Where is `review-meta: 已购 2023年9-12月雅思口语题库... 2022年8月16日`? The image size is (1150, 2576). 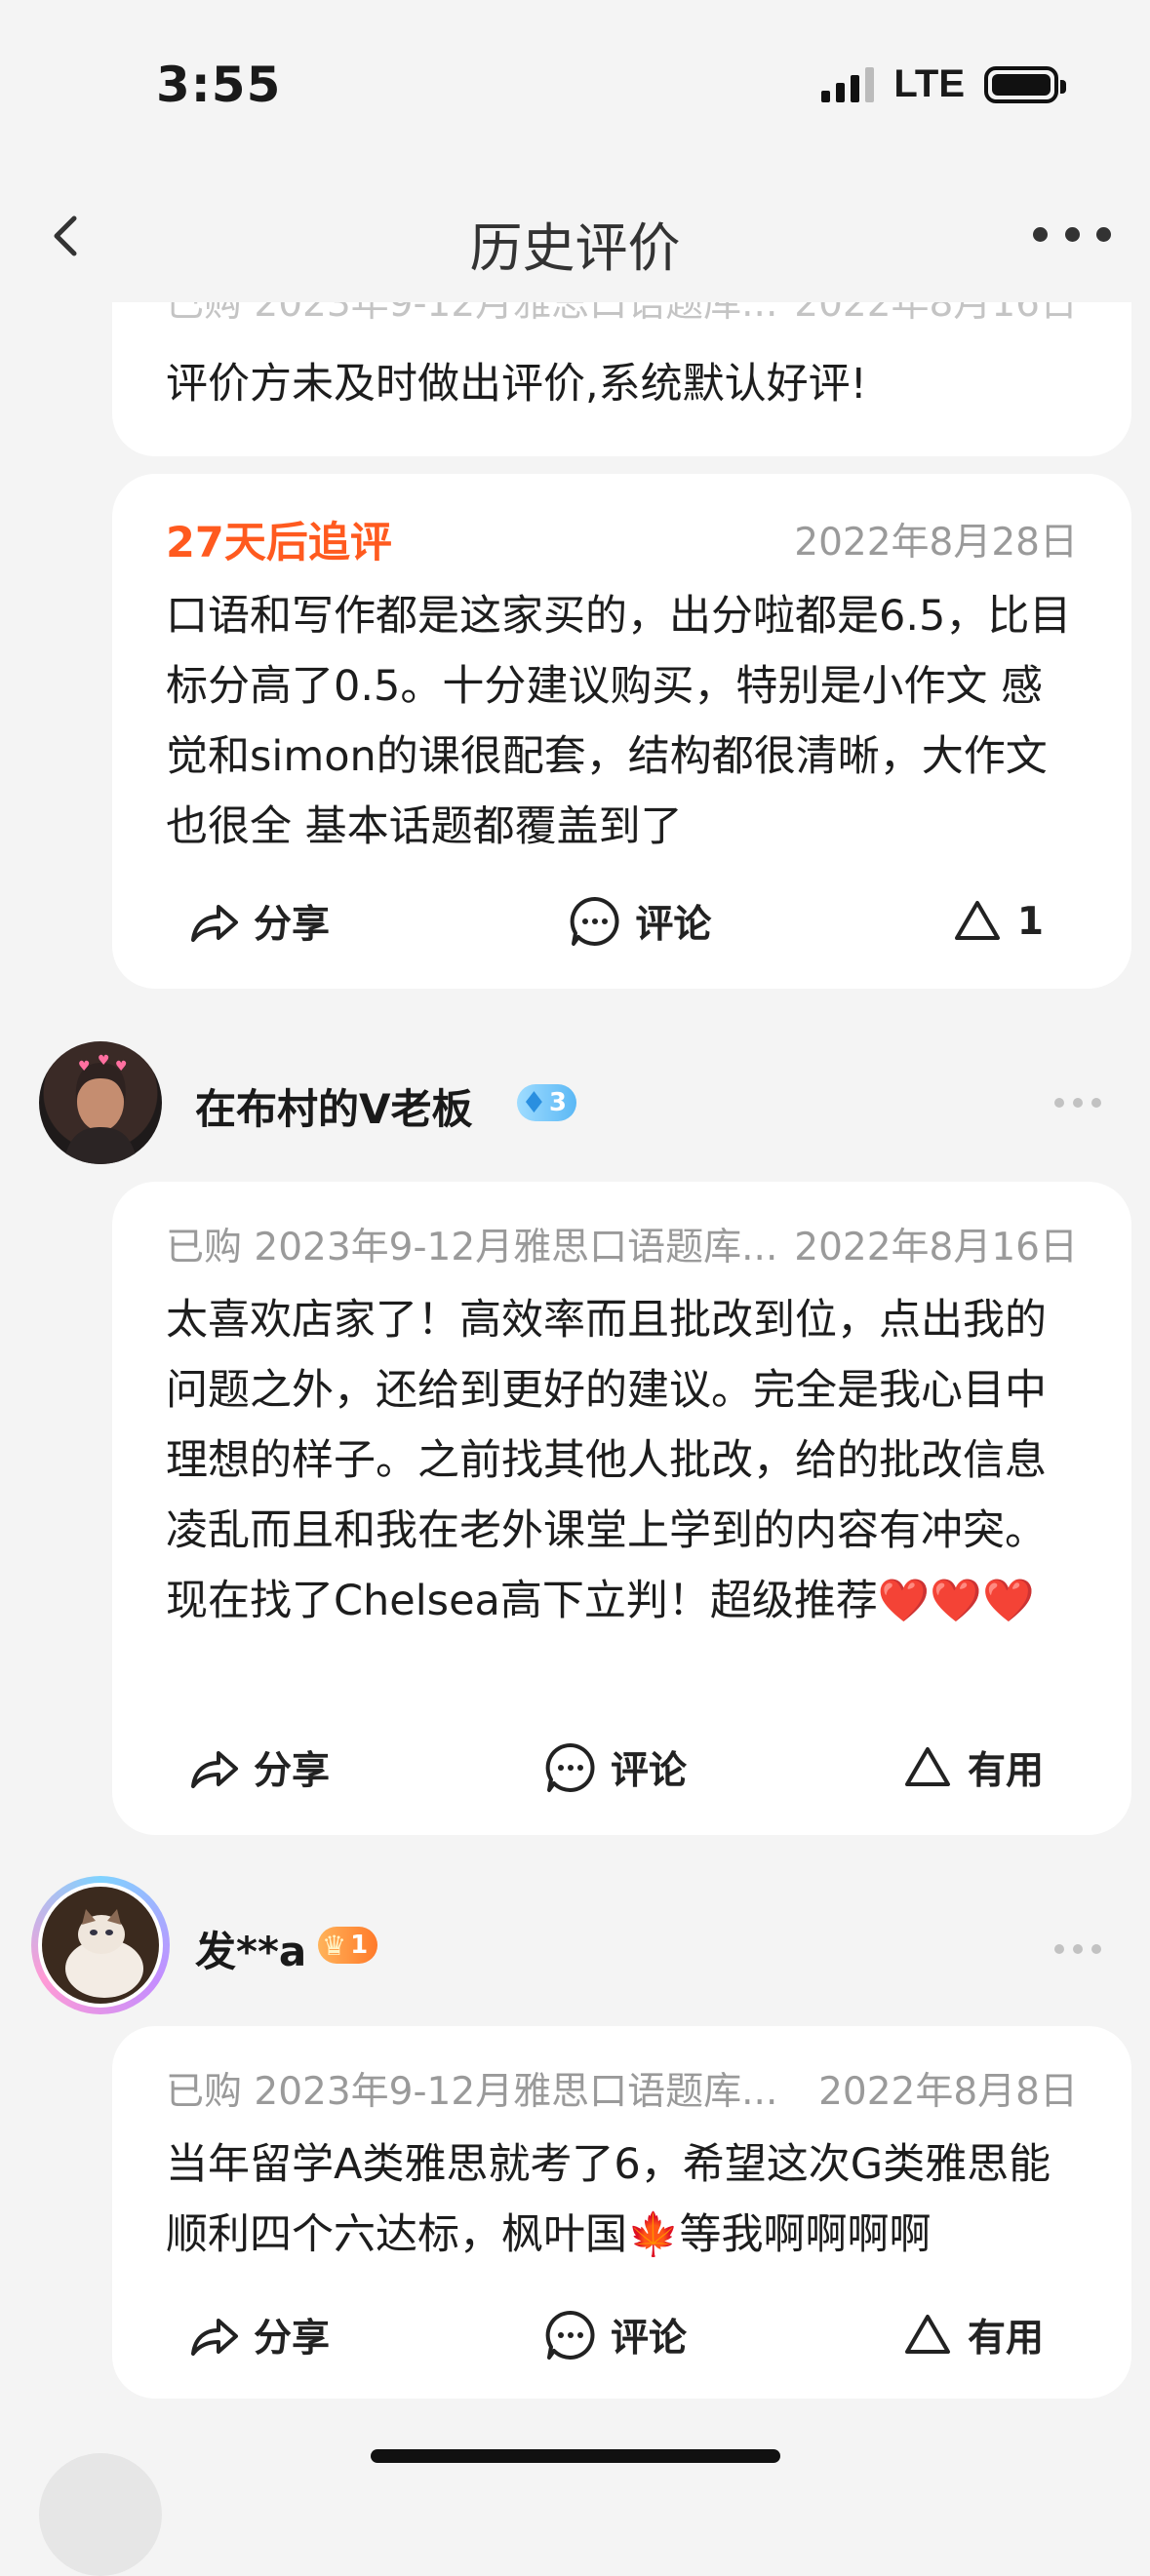 review-meta: 已购 2023年9-12月雅思口语题库... 2022年8月16日 is located at coordinates (622, 1244).